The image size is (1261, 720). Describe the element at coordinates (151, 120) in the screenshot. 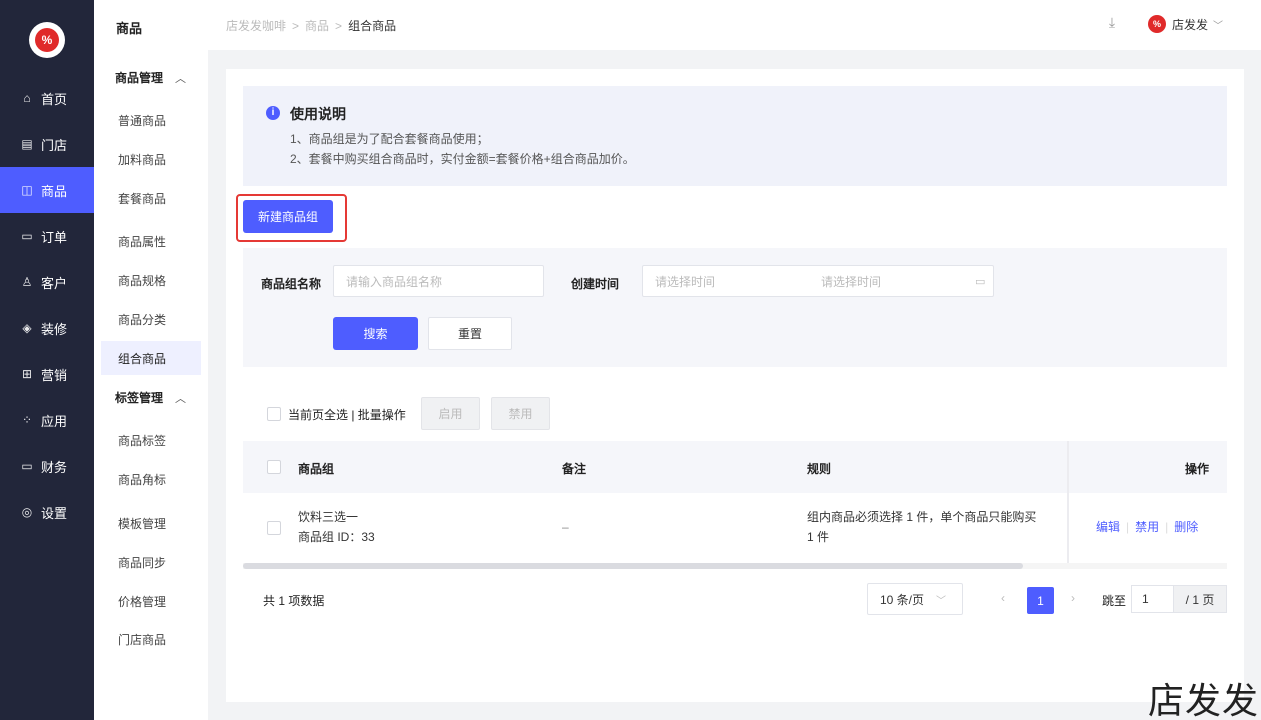

I see `submenu-item-normal-goods: 普通商品` at that location.